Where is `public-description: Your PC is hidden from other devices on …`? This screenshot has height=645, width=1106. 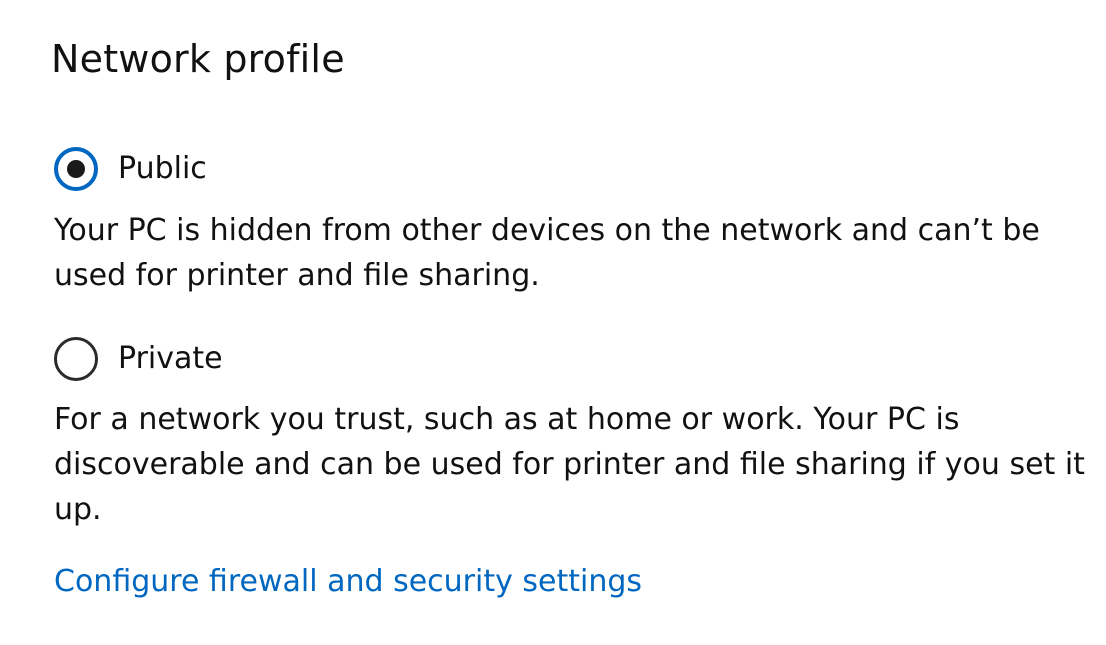 public-description: Your PC is hidden from other devices on … is located at coordinates (547, 253).